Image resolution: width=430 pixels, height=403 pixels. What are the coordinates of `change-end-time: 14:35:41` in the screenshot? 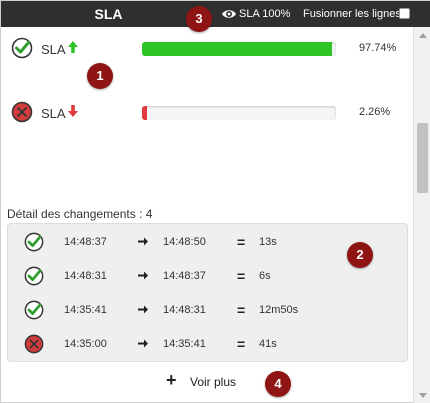 It's located at (184, 344).